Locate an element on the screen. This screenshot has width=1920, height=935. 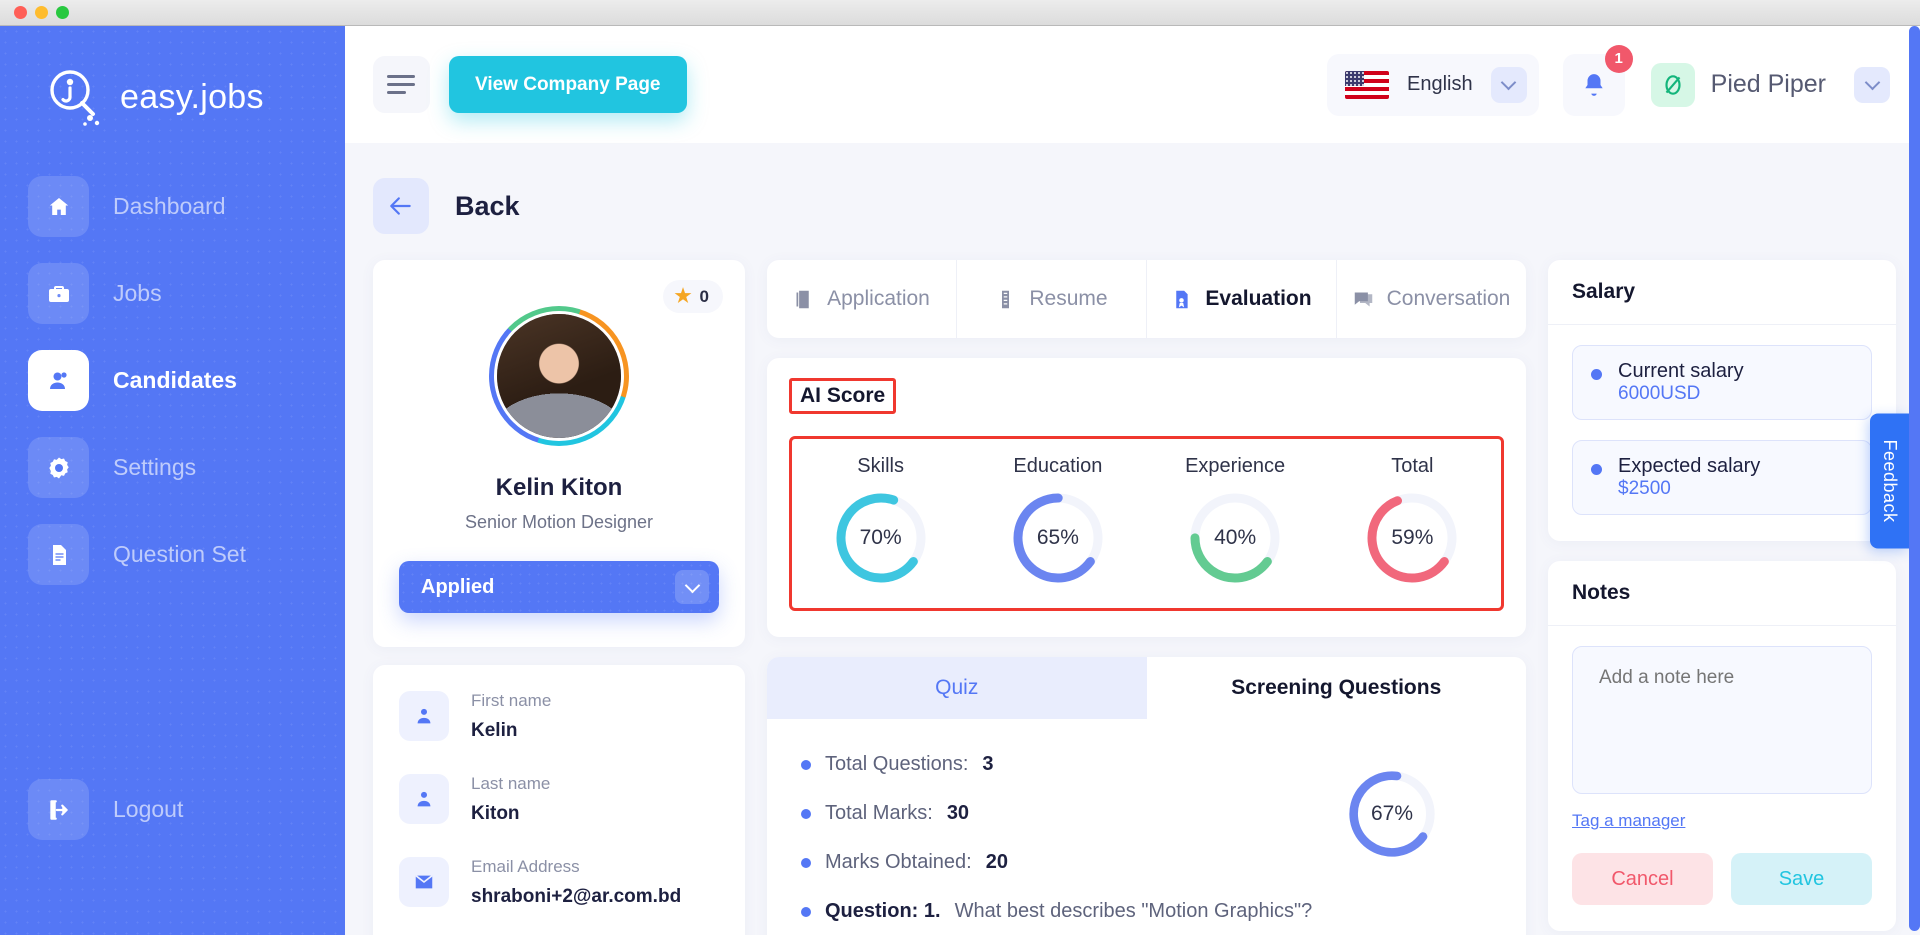
arrow-left-icon is located at coordinates (400, 206).